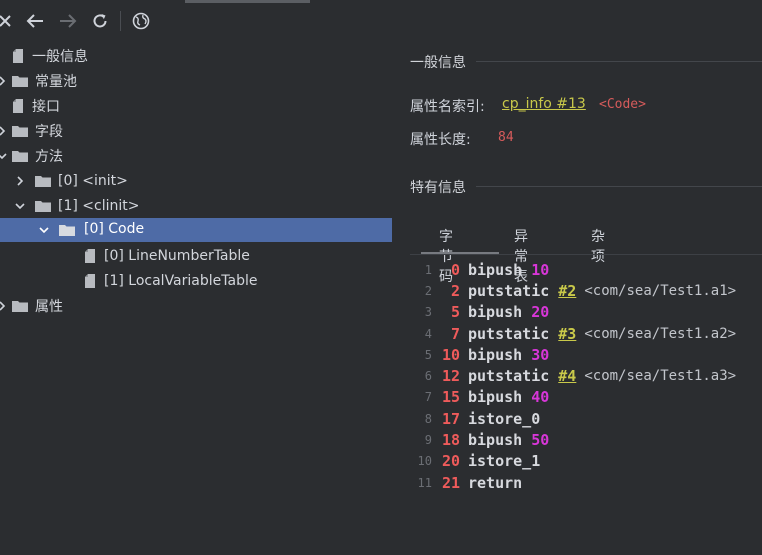 The height and width of the screenshot is (555, 762). What do you see at coordinates (567, 334) in the screenshot?
I see `constant-pool-link: #3` at bounding box center [567, 334].